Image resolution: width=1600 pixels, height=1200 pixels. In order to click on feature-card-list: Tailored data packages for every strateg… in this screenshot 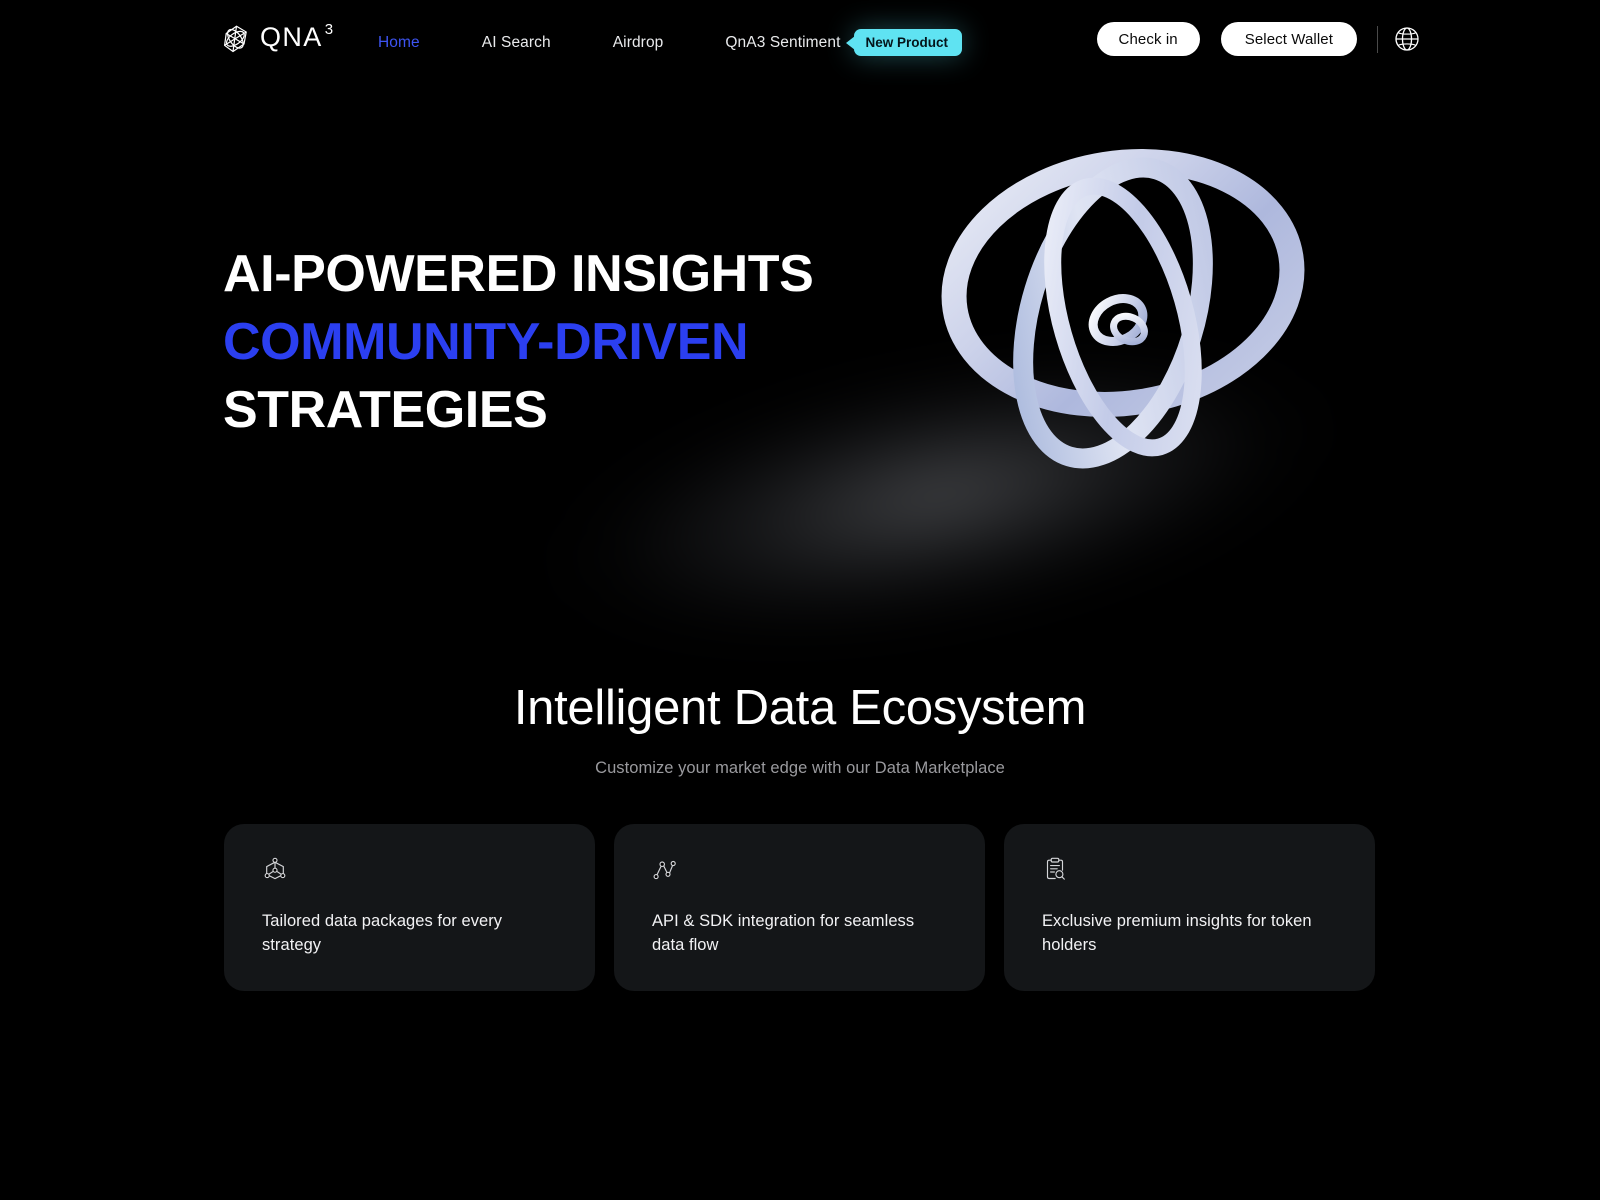, I will do `click(800, 907)`.